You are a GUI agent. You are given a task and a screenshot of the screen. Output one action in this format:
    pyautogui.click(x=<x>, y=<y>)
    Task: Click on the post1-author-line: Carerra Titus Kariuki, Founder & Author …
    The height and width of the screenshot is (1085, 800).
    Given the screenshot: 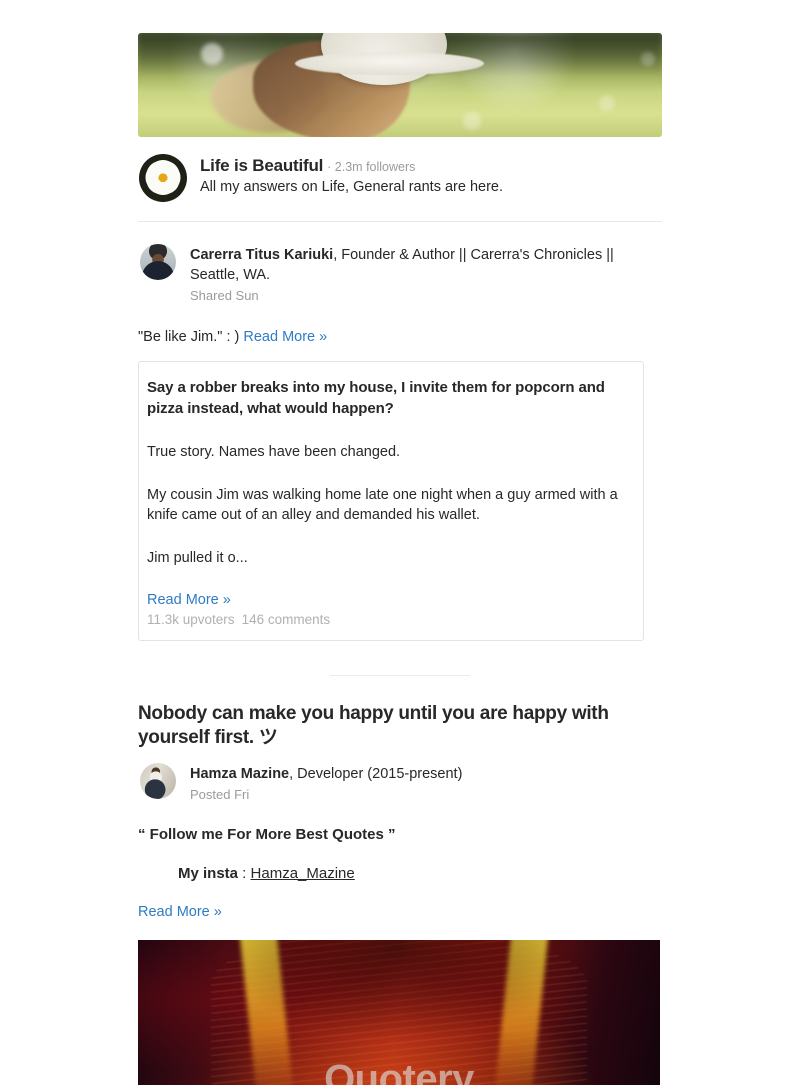 What is the action you would take?
    pyautogui.click(x=426, y=265)
    